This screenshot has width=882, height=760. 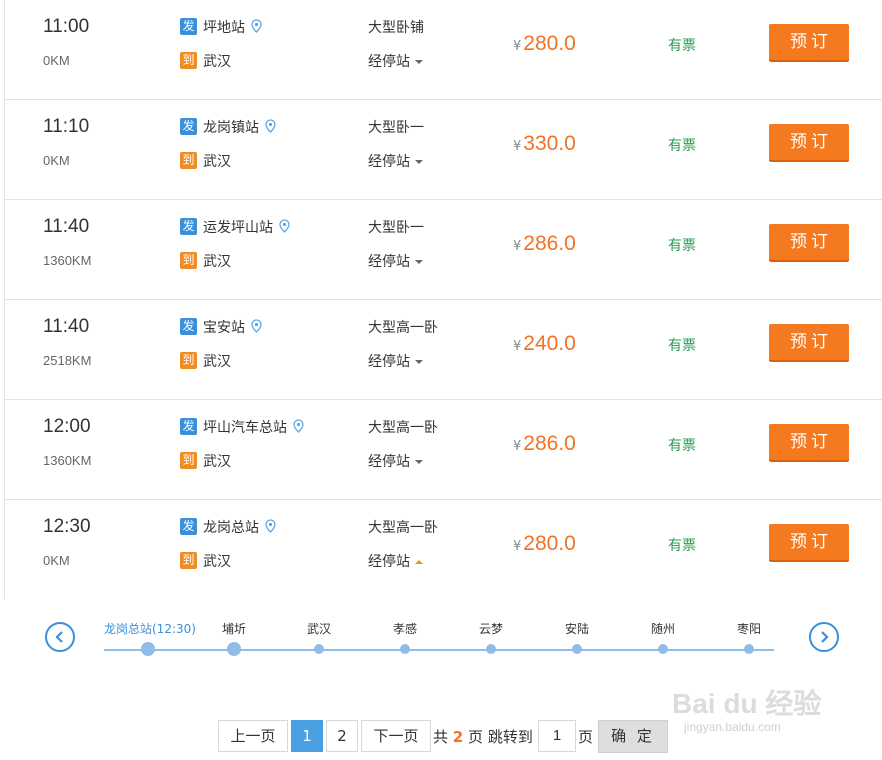 I want to click on timeline-stop-label: 埔圻, so click(x=234, y=629).